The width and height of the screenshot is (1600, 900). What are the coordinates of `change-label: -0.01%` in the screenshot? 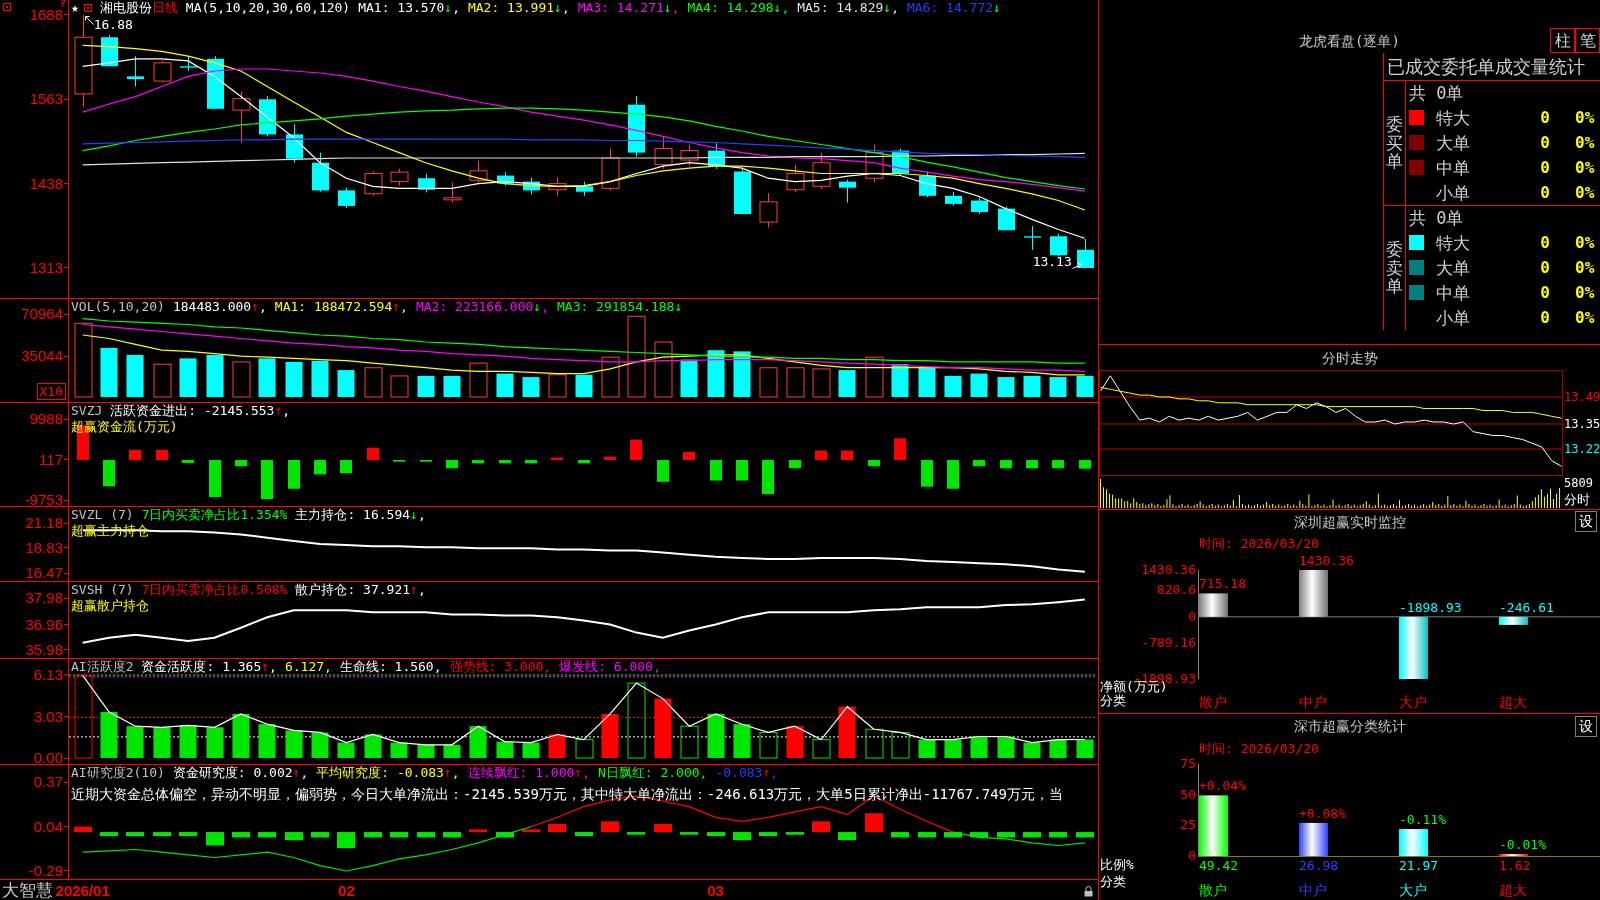 It's located at (1522, 845).